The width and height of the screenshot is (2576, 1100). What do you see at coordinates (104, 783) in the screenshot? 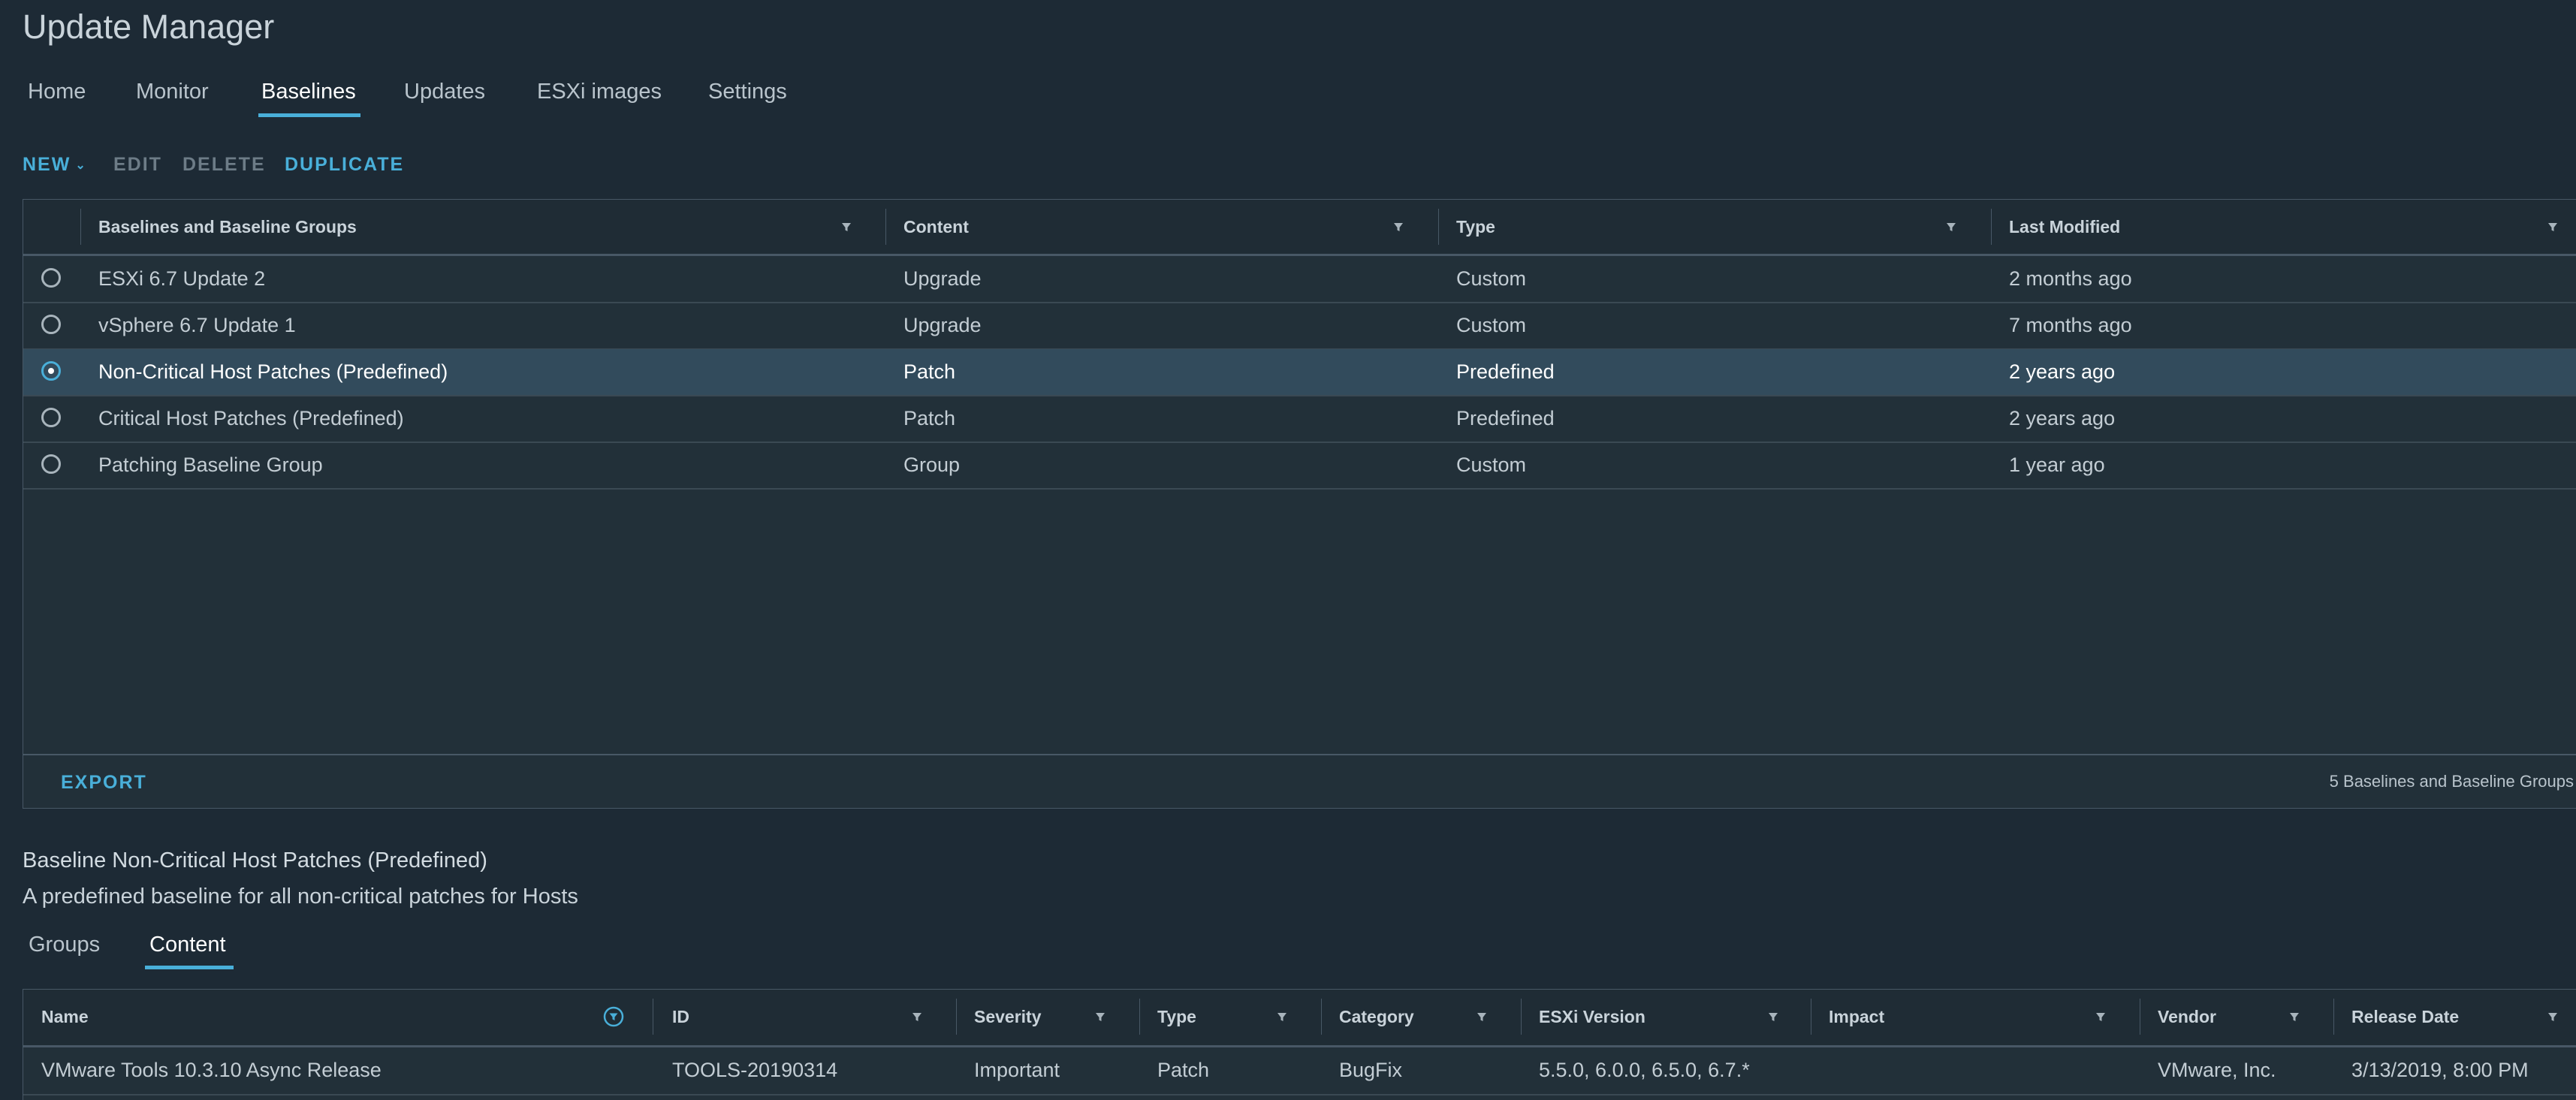
I see `export-button: EXPORT` at bounding box center [104, 783].